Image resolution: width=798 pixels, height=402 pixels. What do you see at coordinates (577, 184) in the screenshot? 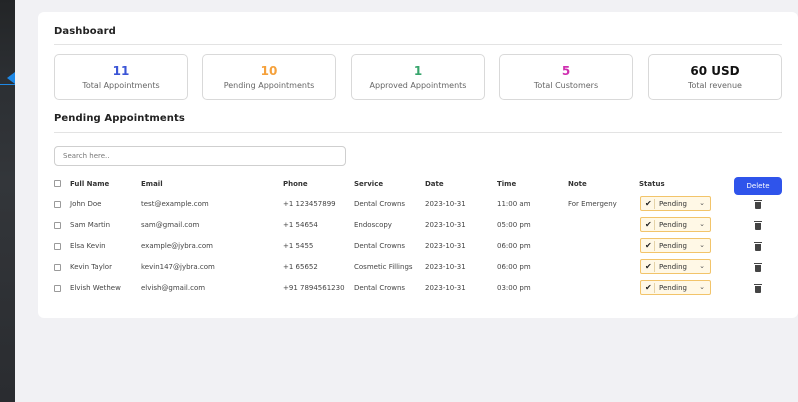
I see `column-header-note: Note` at bounding box center [577, 184].